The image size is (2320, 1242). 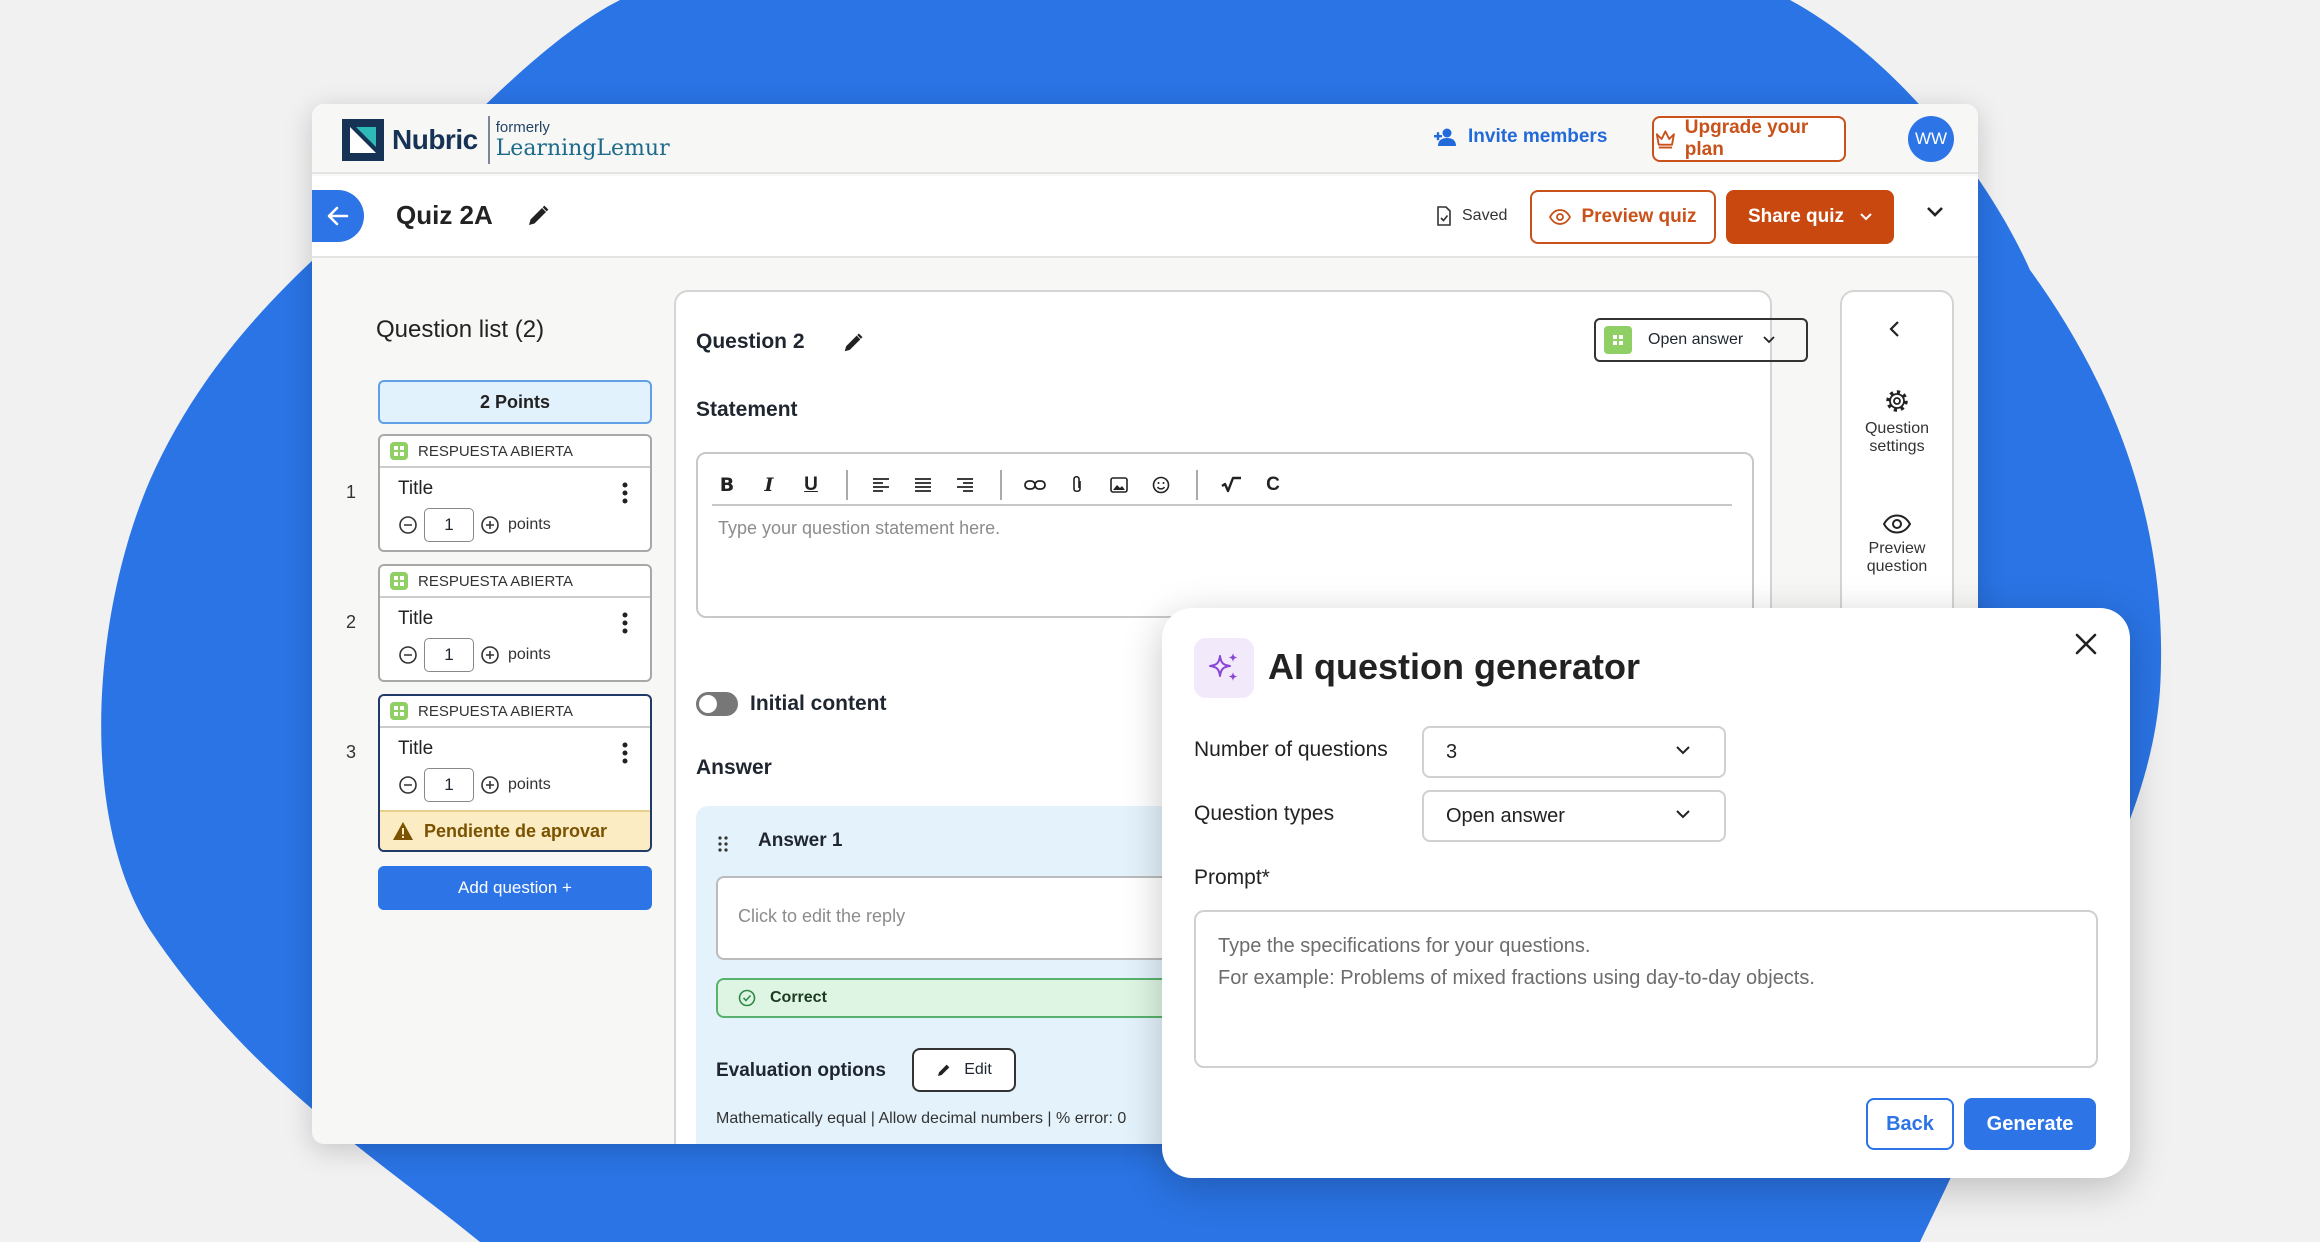 What do you see at coordinates (1639, 216) in the screenshot?
I see `preview-quiz-label: Preview quiz` at bounding box center [1639, 216].